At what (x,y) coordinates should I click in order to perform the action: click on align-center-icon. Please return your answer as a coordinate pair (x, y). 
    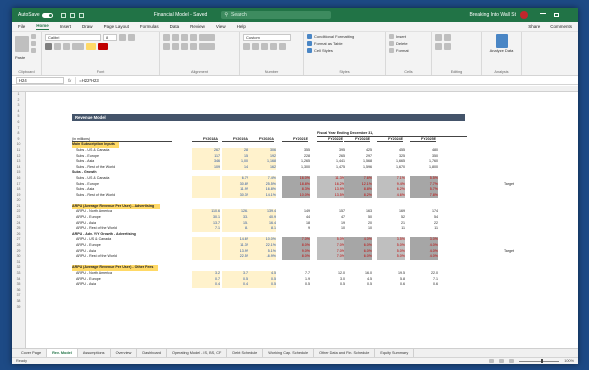
    Looking at the image, I should click on (175, 46).